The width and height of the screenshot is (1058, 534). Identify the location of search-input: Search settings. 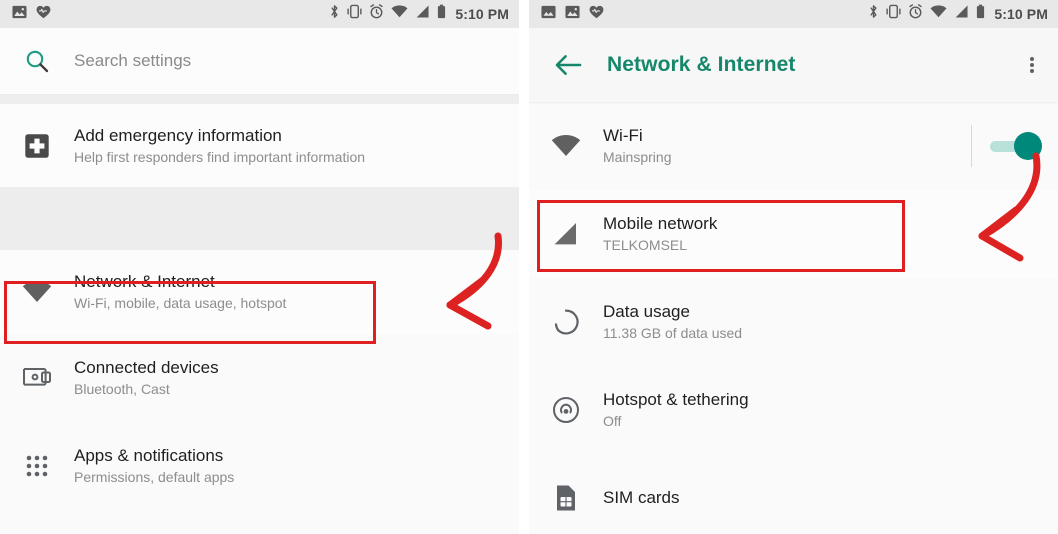
(132, 61).